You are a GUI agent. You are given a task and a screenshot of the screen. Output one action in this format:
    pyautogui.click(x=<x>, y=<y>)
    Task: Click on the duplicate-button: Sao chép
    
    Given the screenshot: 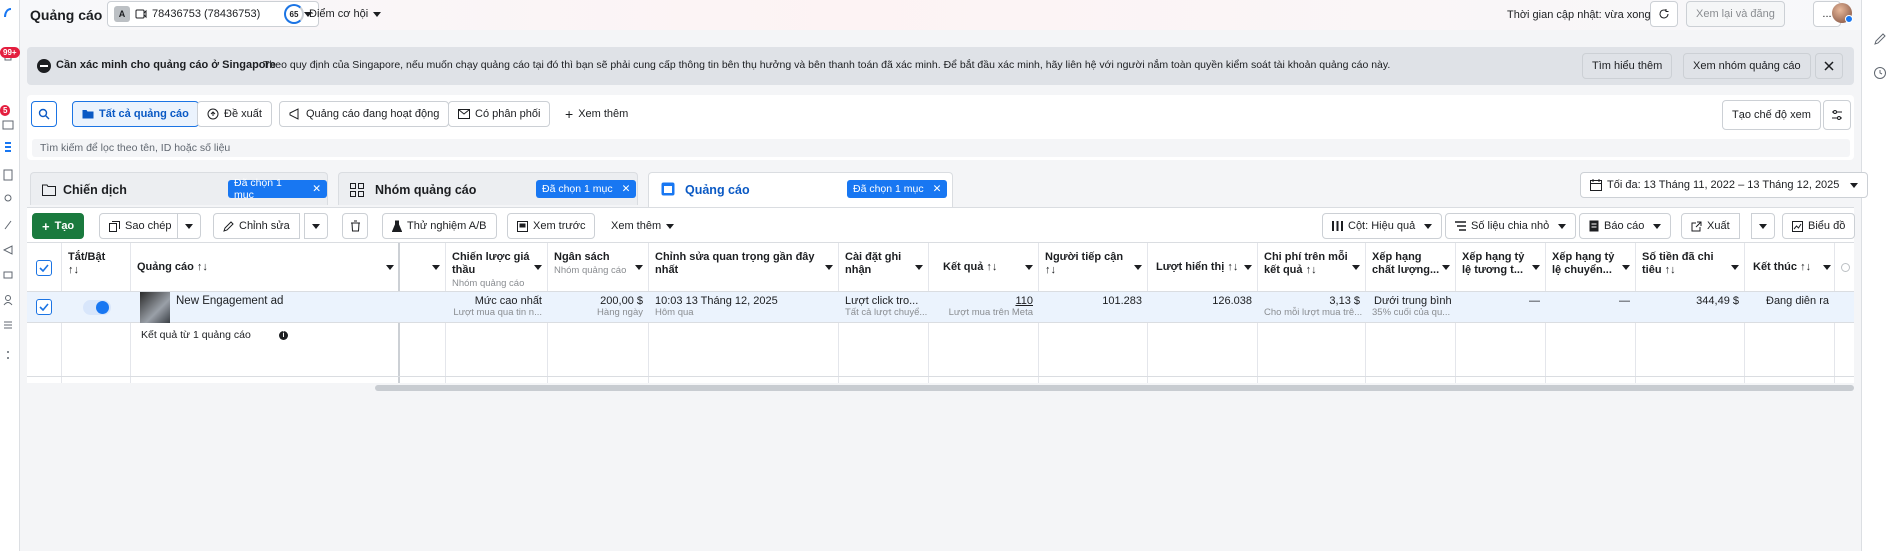 What is the action you would take?
    pyautogui.click(x=140, y=226)
    